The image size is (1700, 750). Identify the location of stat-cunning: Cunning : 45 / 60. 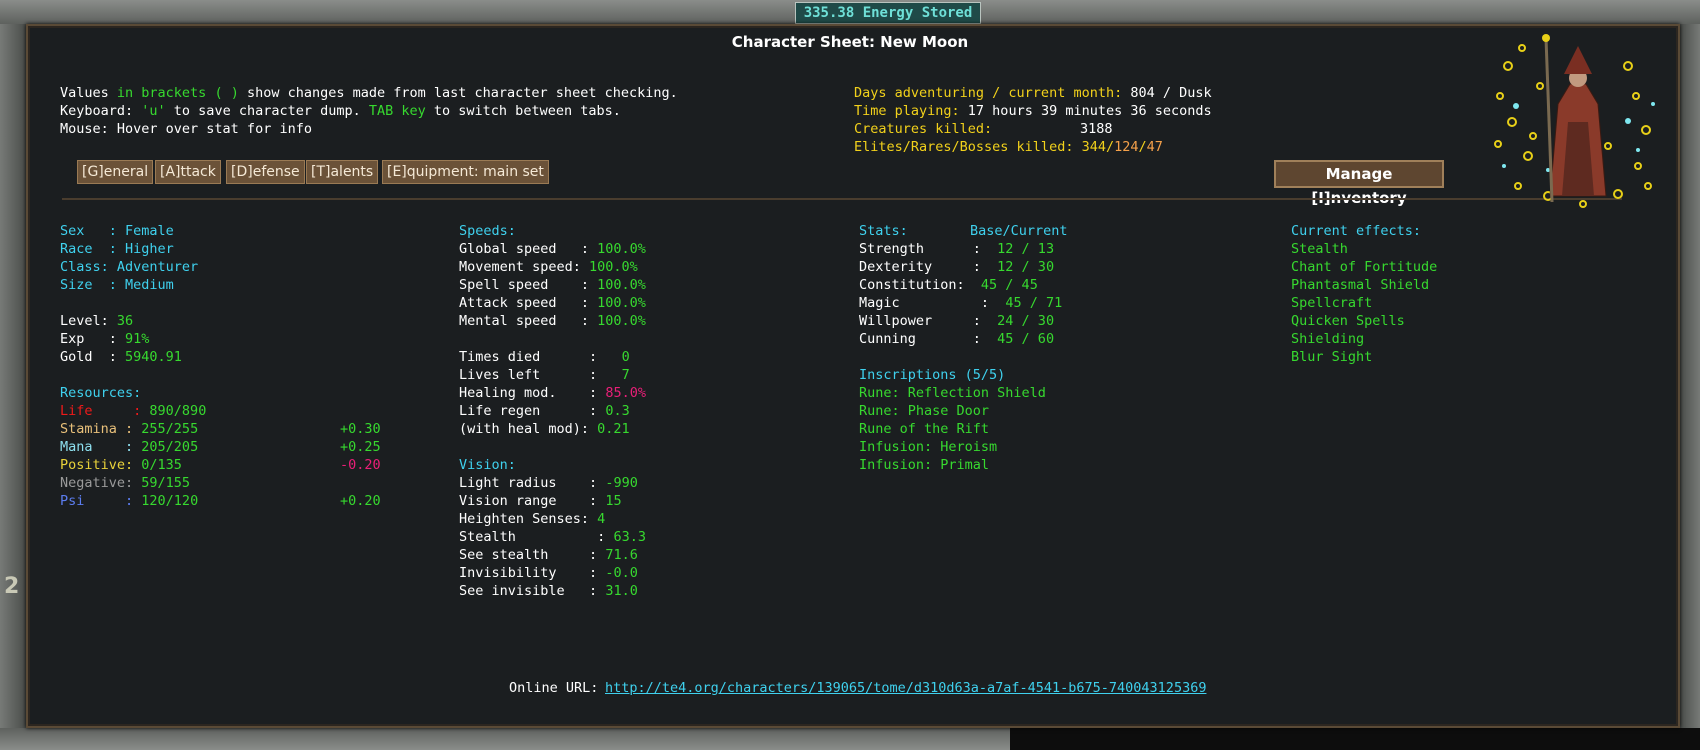
(956, 339).